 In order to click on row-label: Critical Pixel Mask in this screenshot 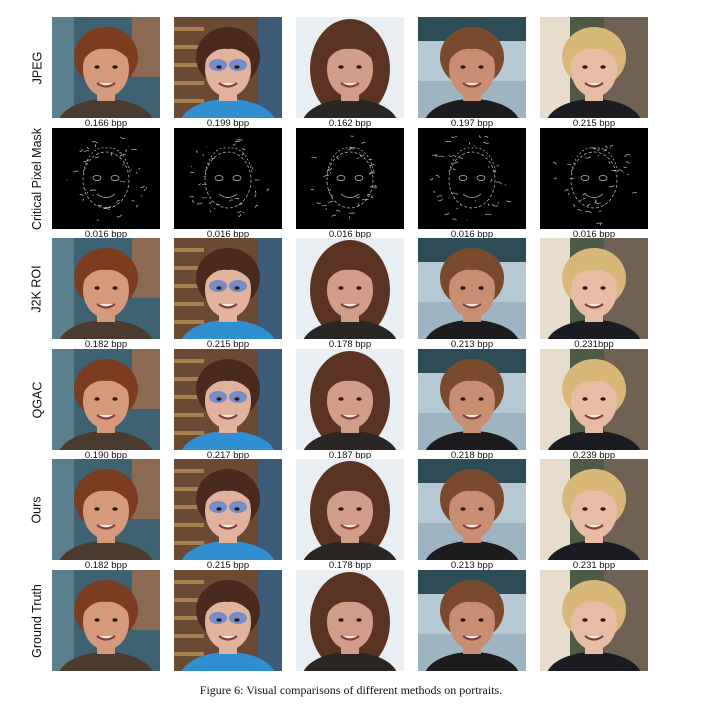, I will do `click(37, 178)`.